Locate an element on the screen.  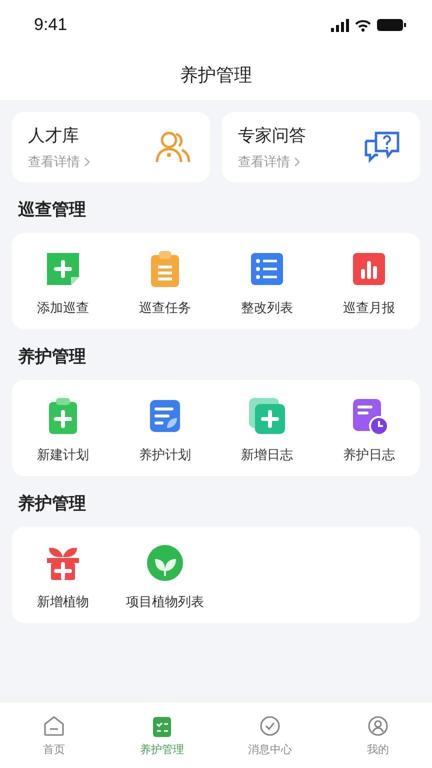
menu-item-label: 养护计划 is located at coordinates (165, 455).